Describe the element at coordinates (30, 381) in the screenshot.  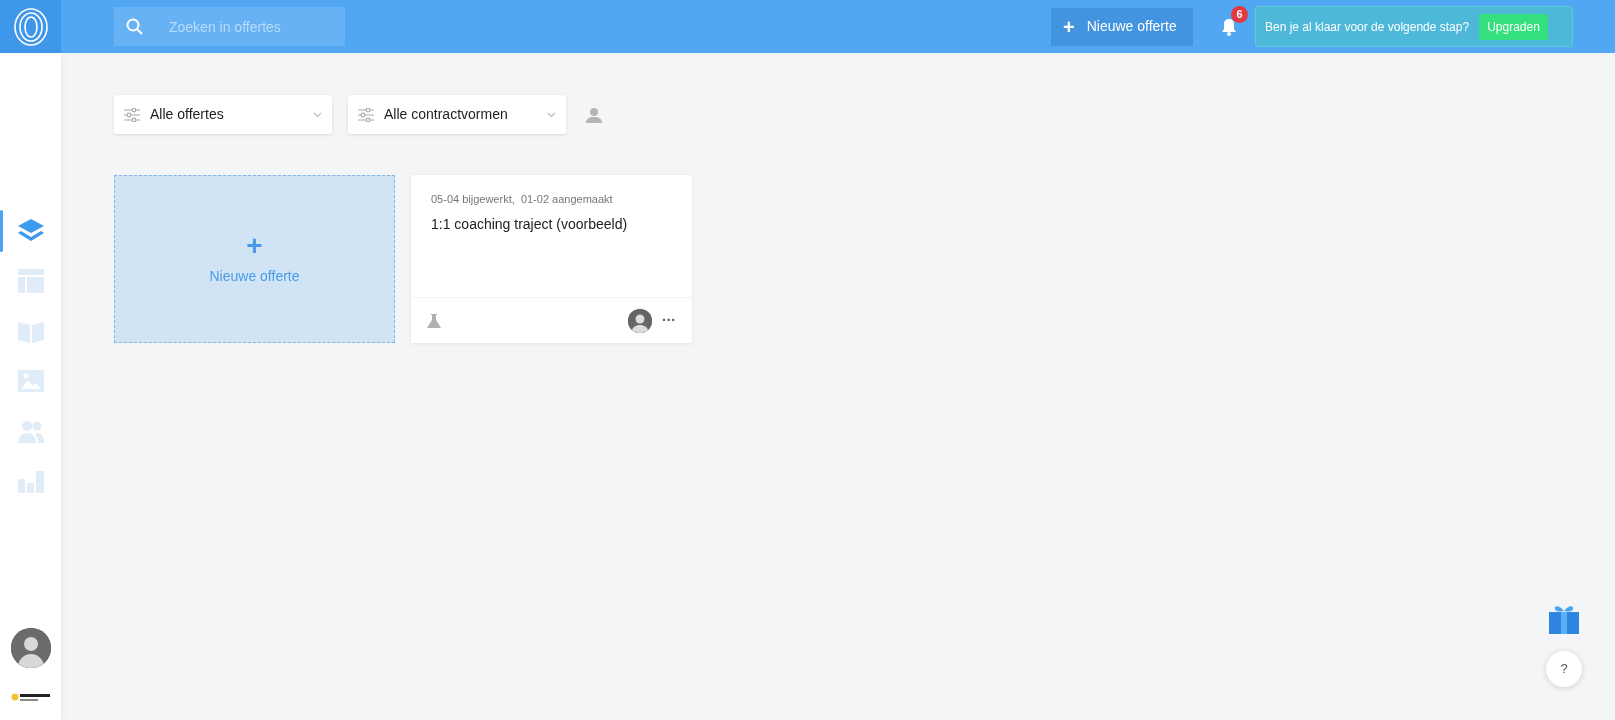
I see `image-icon` at that location.